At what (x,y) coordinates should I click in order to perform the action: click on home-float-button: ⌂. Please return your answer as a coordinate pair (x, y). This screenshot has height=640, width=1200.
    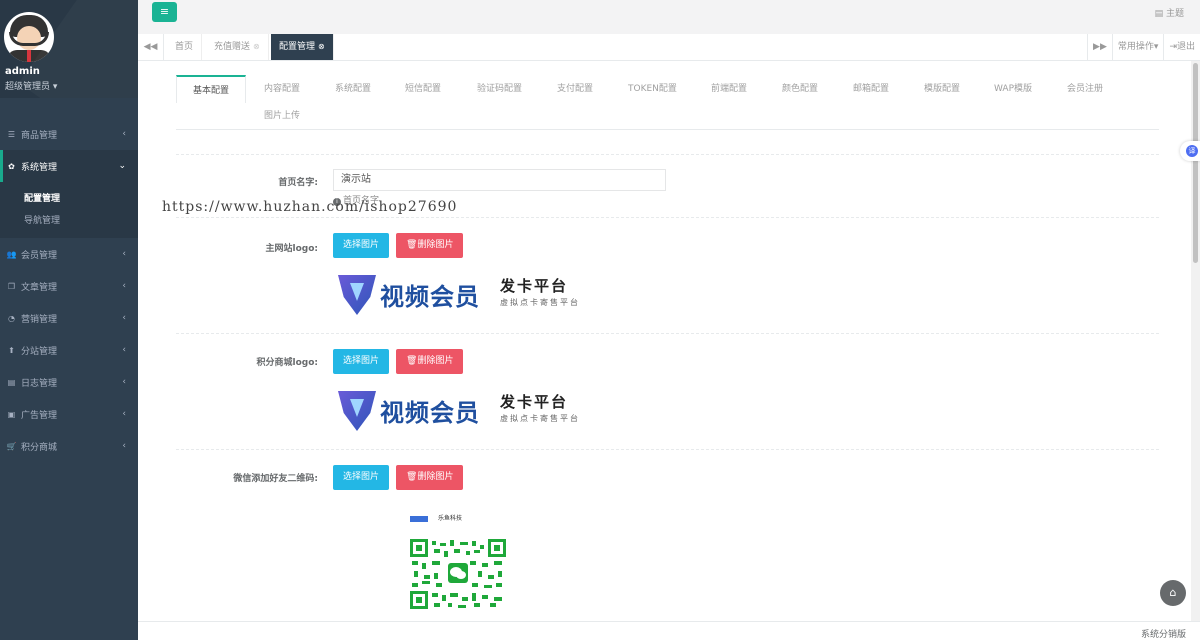
    Looking at the image, I should click on (1173, 593).